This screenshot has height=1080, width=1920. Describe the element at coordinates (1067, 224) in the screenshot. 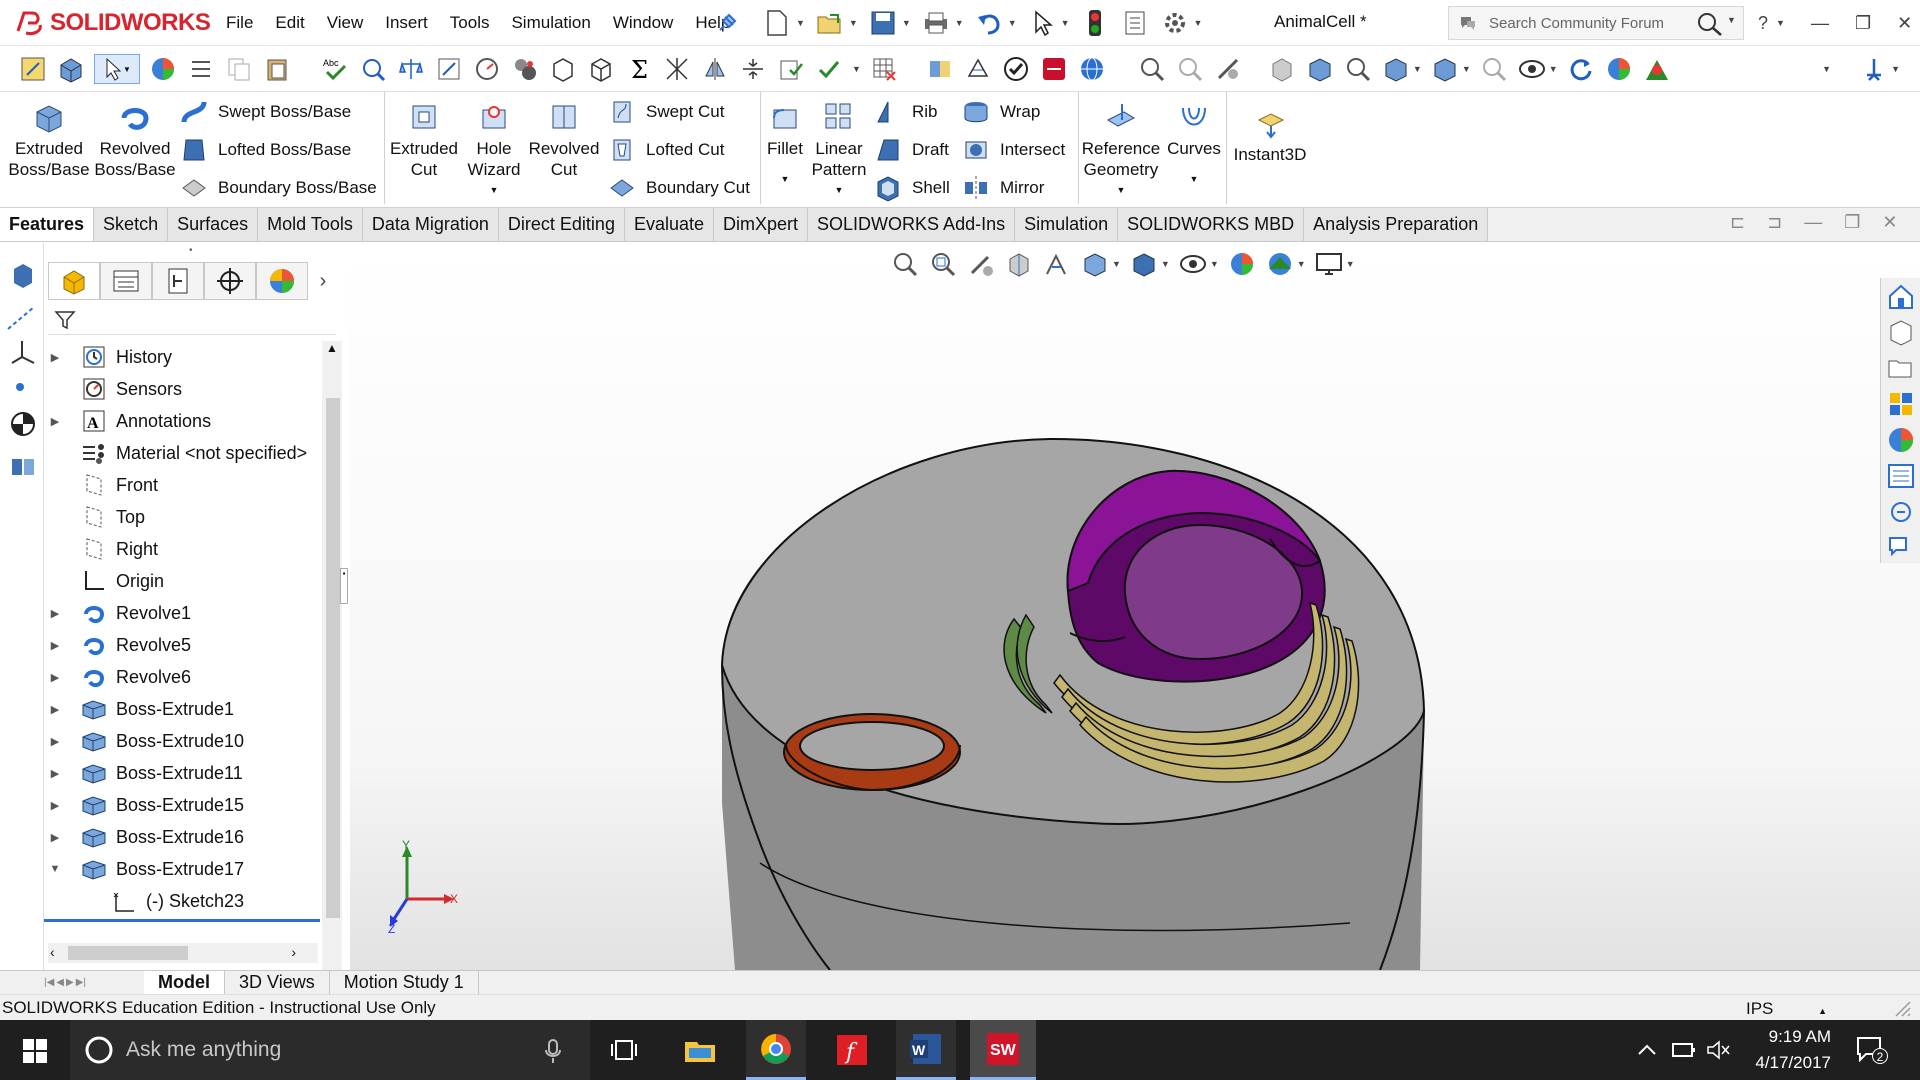

I see `tab-simulation: Simulation` at that location.